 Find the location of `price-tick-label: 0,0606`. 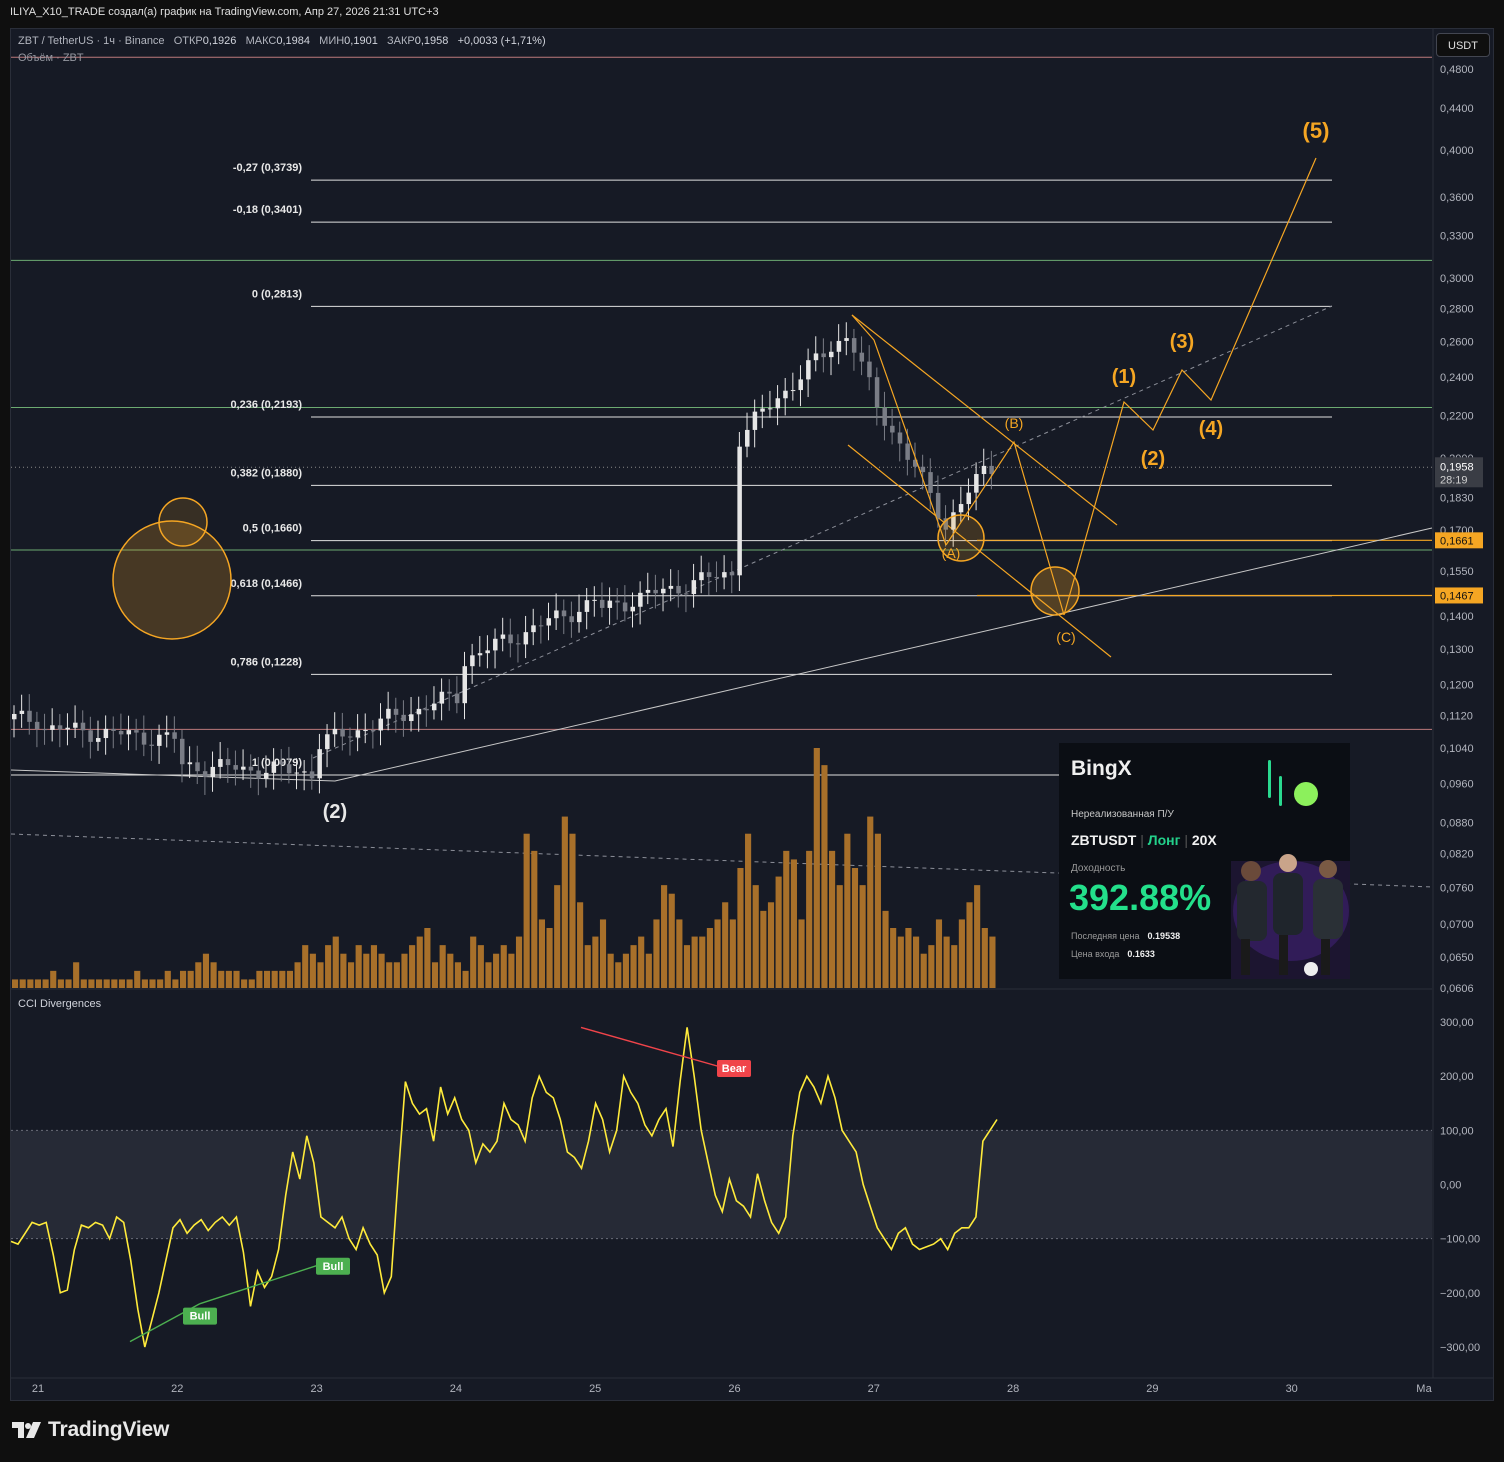

price-tick-label: 0,0606 is located at coordinates (1457, 989).